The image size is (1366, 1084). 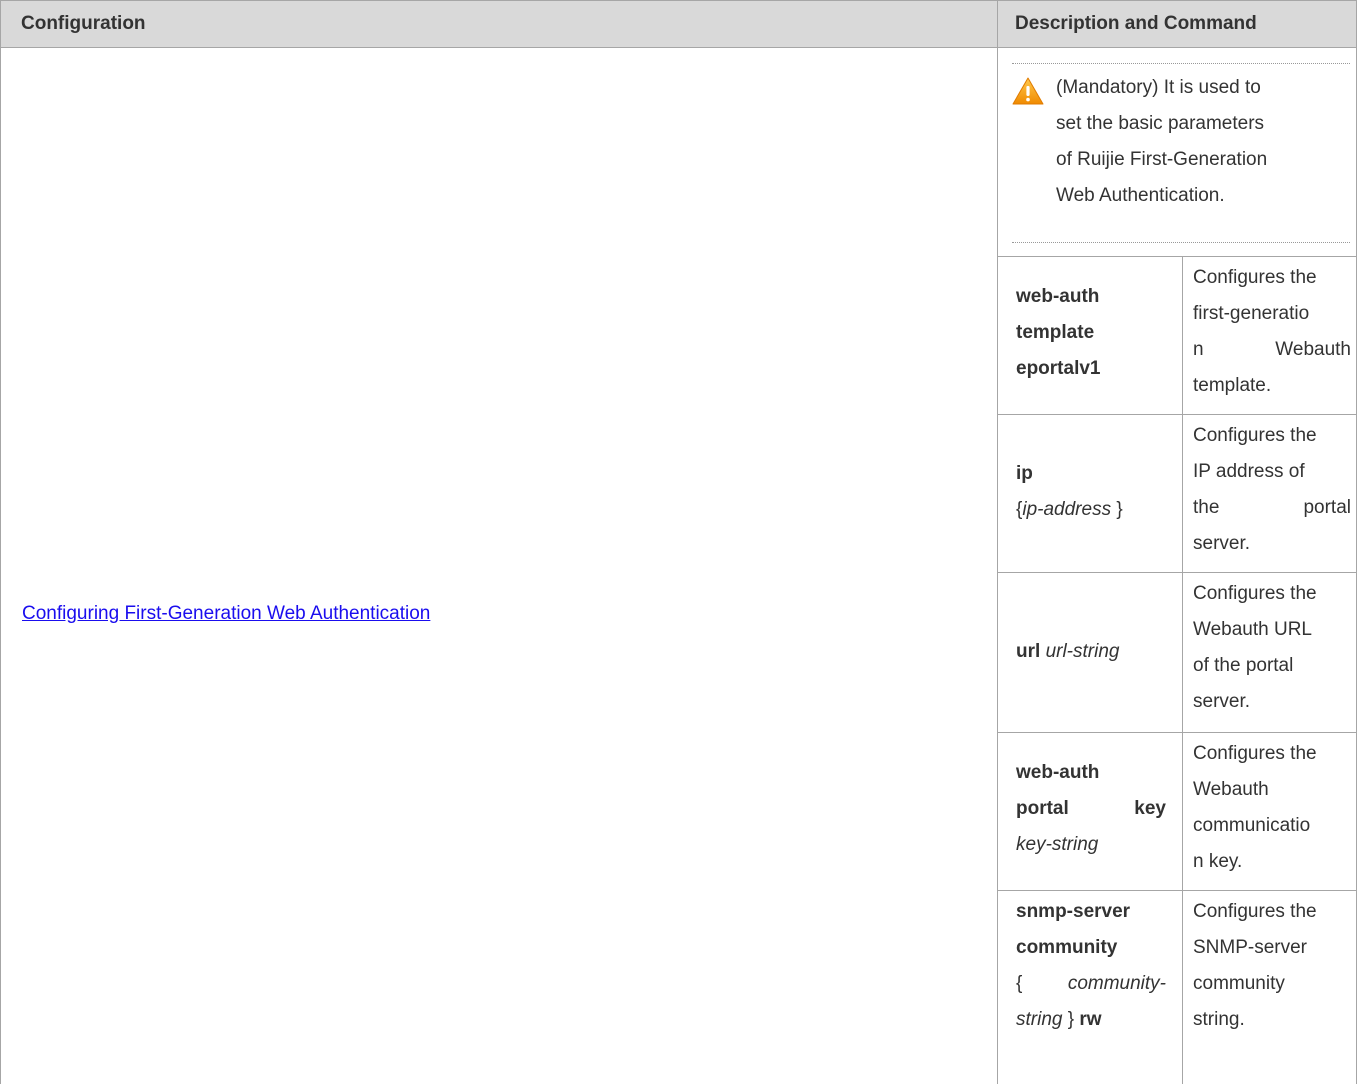 What do you see at coordinates (1162, 159) in the screenshot?
I see `note-line-3: of Ruijie First-Generation` at bounding box center [1162, 159].